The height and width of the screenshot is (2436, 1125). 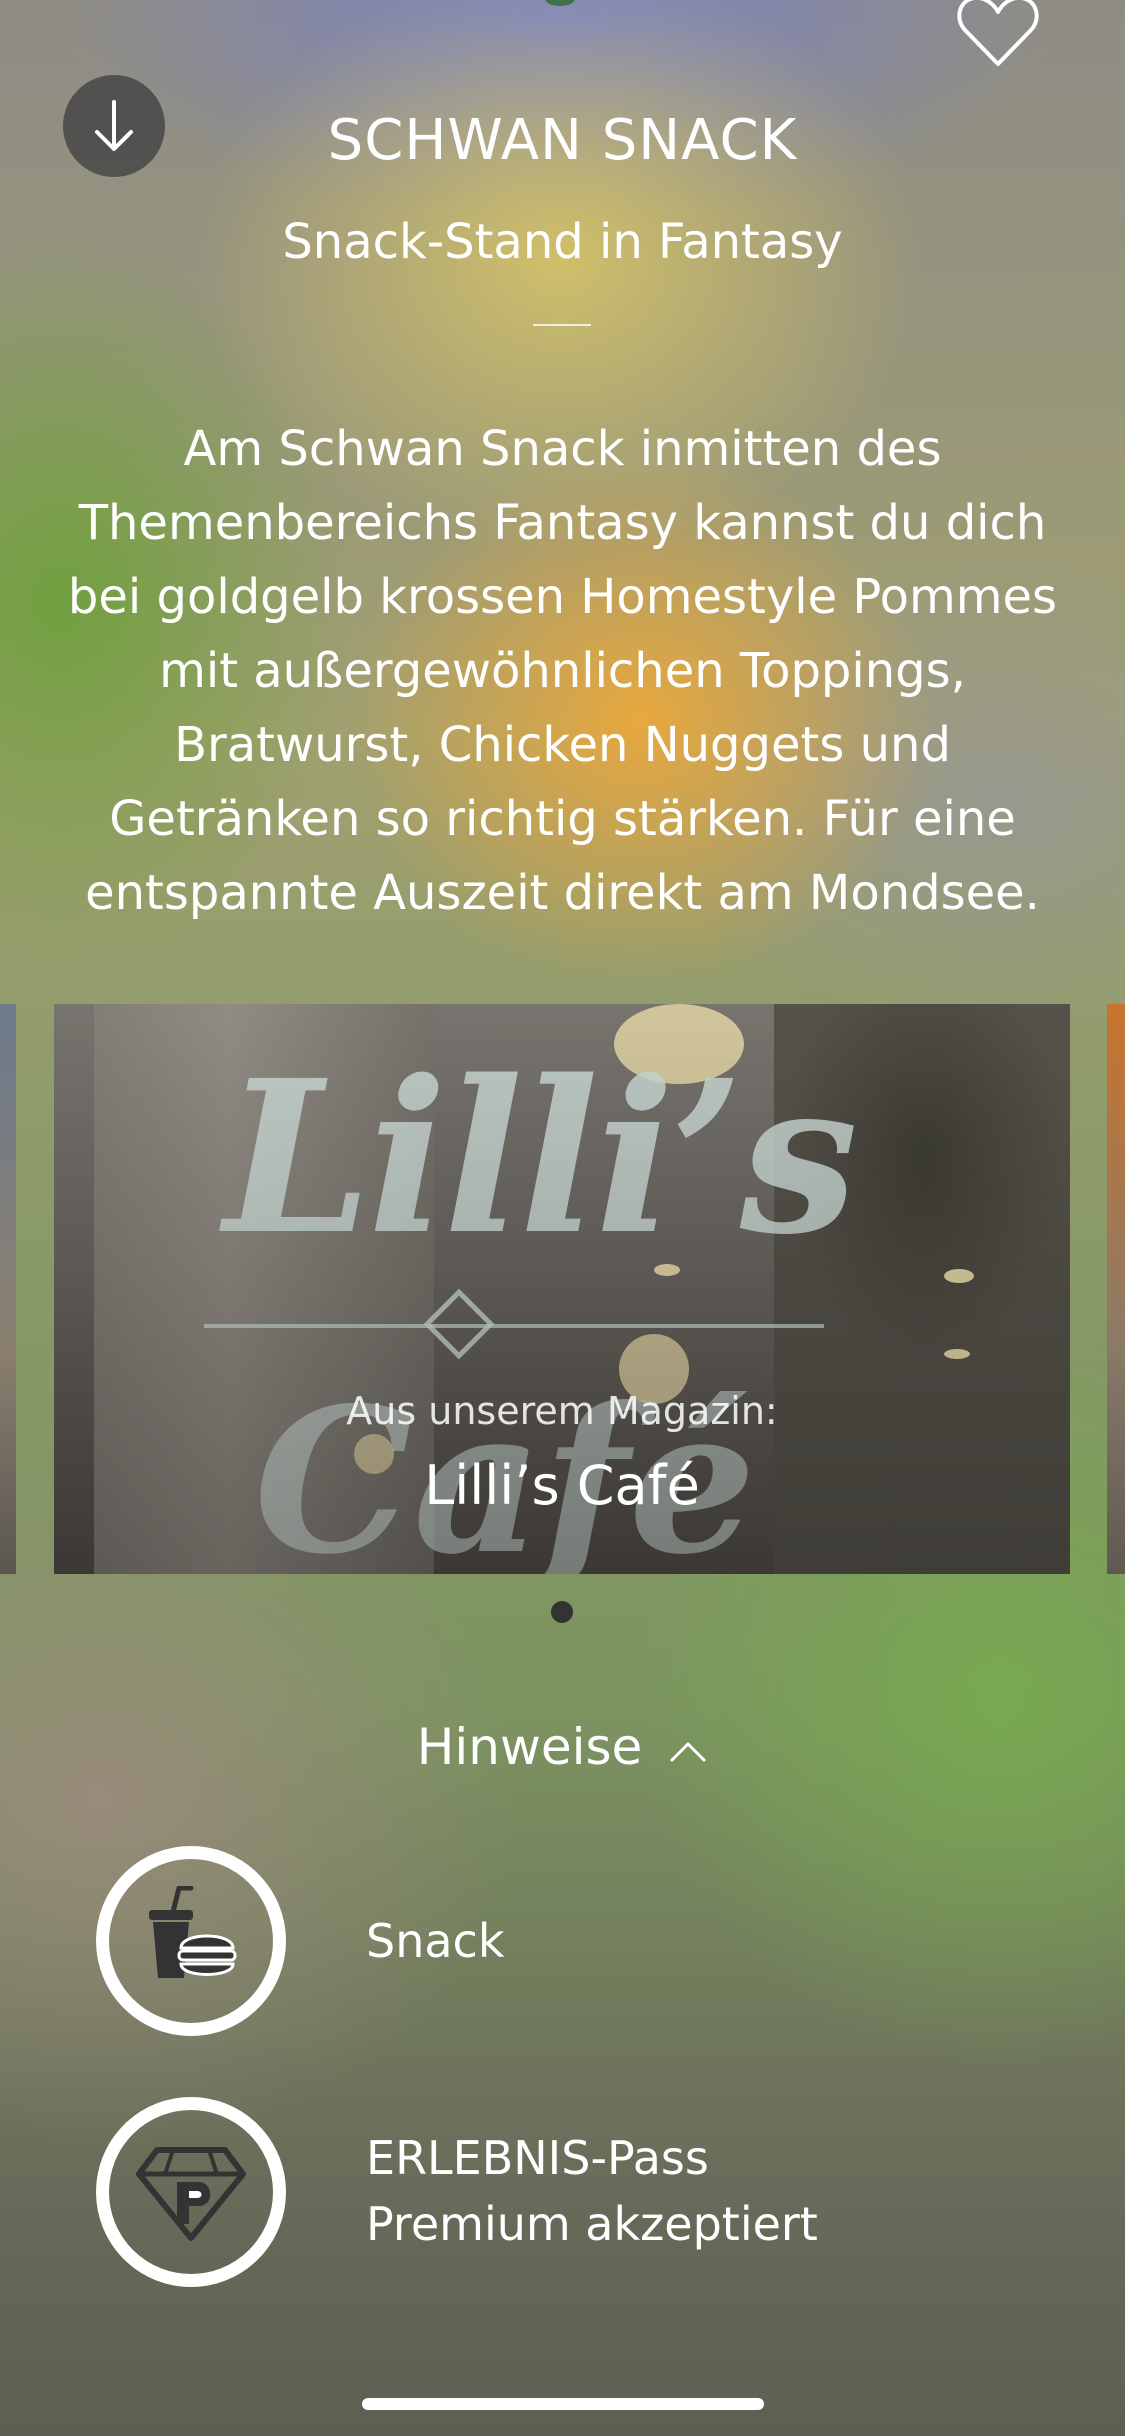 I want to click on heart-icon, so click(x=998, y=35).